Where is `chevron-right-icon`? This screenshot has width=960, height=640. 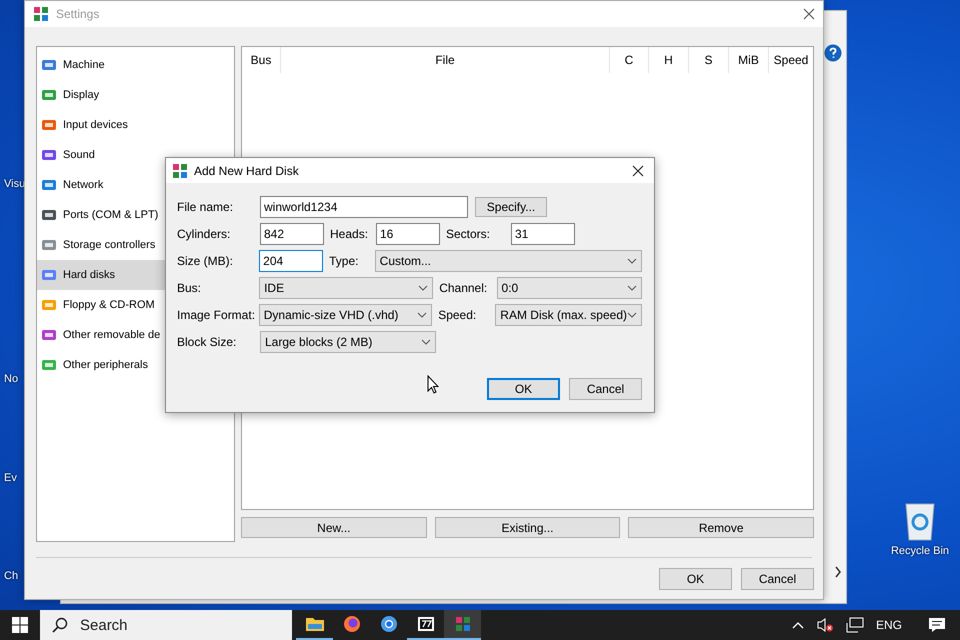 chevron-right-icon is located at coordinates (838, 572).